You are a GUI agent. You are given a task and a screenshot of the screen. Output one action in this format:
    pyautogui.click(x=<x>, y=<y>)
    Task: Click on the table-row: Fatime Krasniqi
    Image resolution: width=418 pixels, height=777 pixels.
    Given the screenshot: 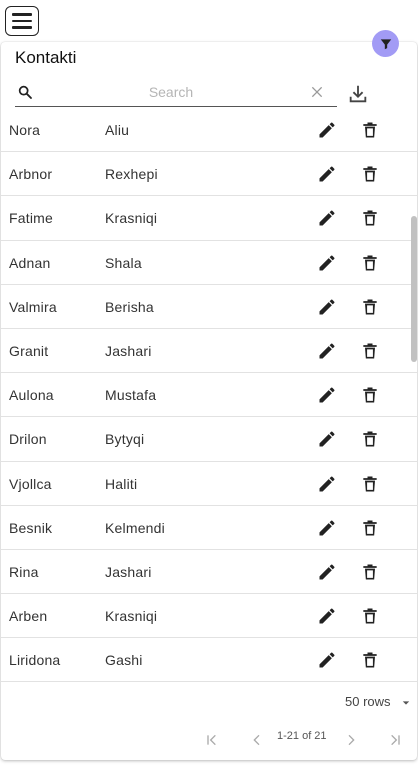 What is the action you would take?
    pyautogui.click(x=209, y=218)
    